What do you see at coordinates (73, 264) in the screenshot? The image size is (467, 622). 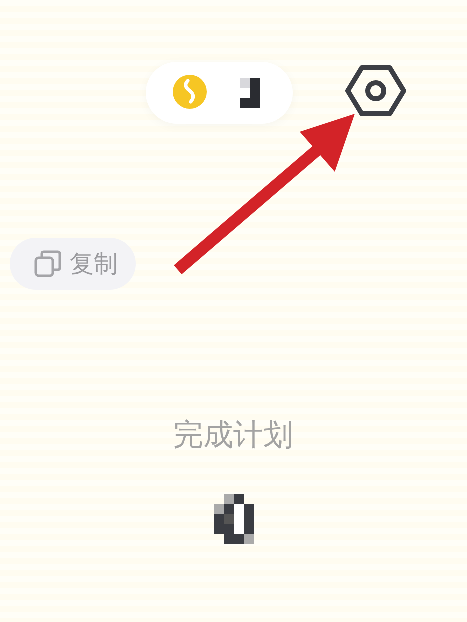 I see `copy-button: 复制` at bounding box center [73, 264].